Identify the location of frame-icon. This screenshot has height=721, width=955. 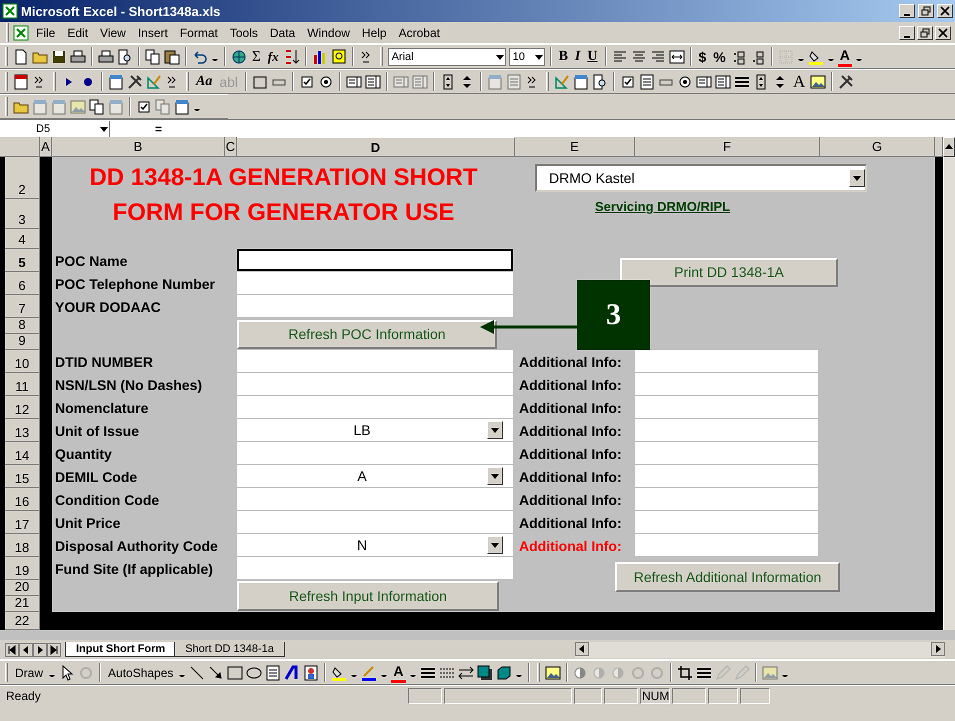
(260, 82).